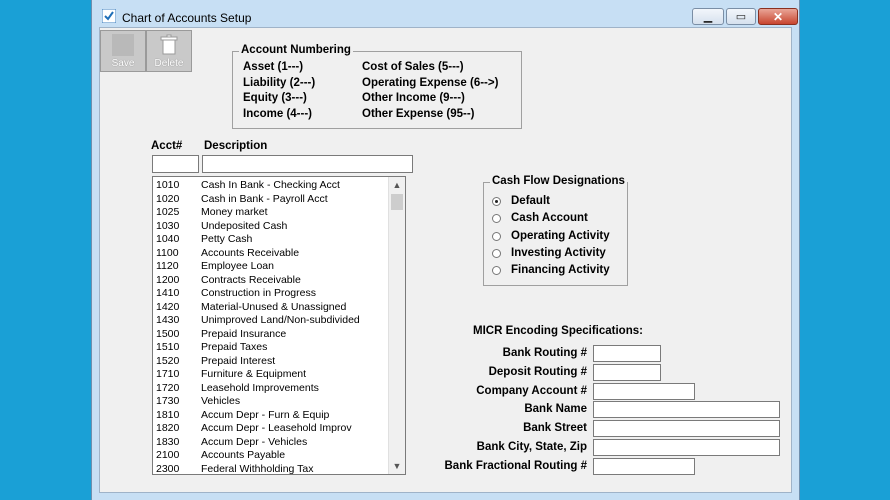 This screenshot has width=890, height=500. What do you see at coordinates (187, 18) in the screenshot?
I see `window-title: Chart of Accounts Setup` at bounding box center [187, 18].